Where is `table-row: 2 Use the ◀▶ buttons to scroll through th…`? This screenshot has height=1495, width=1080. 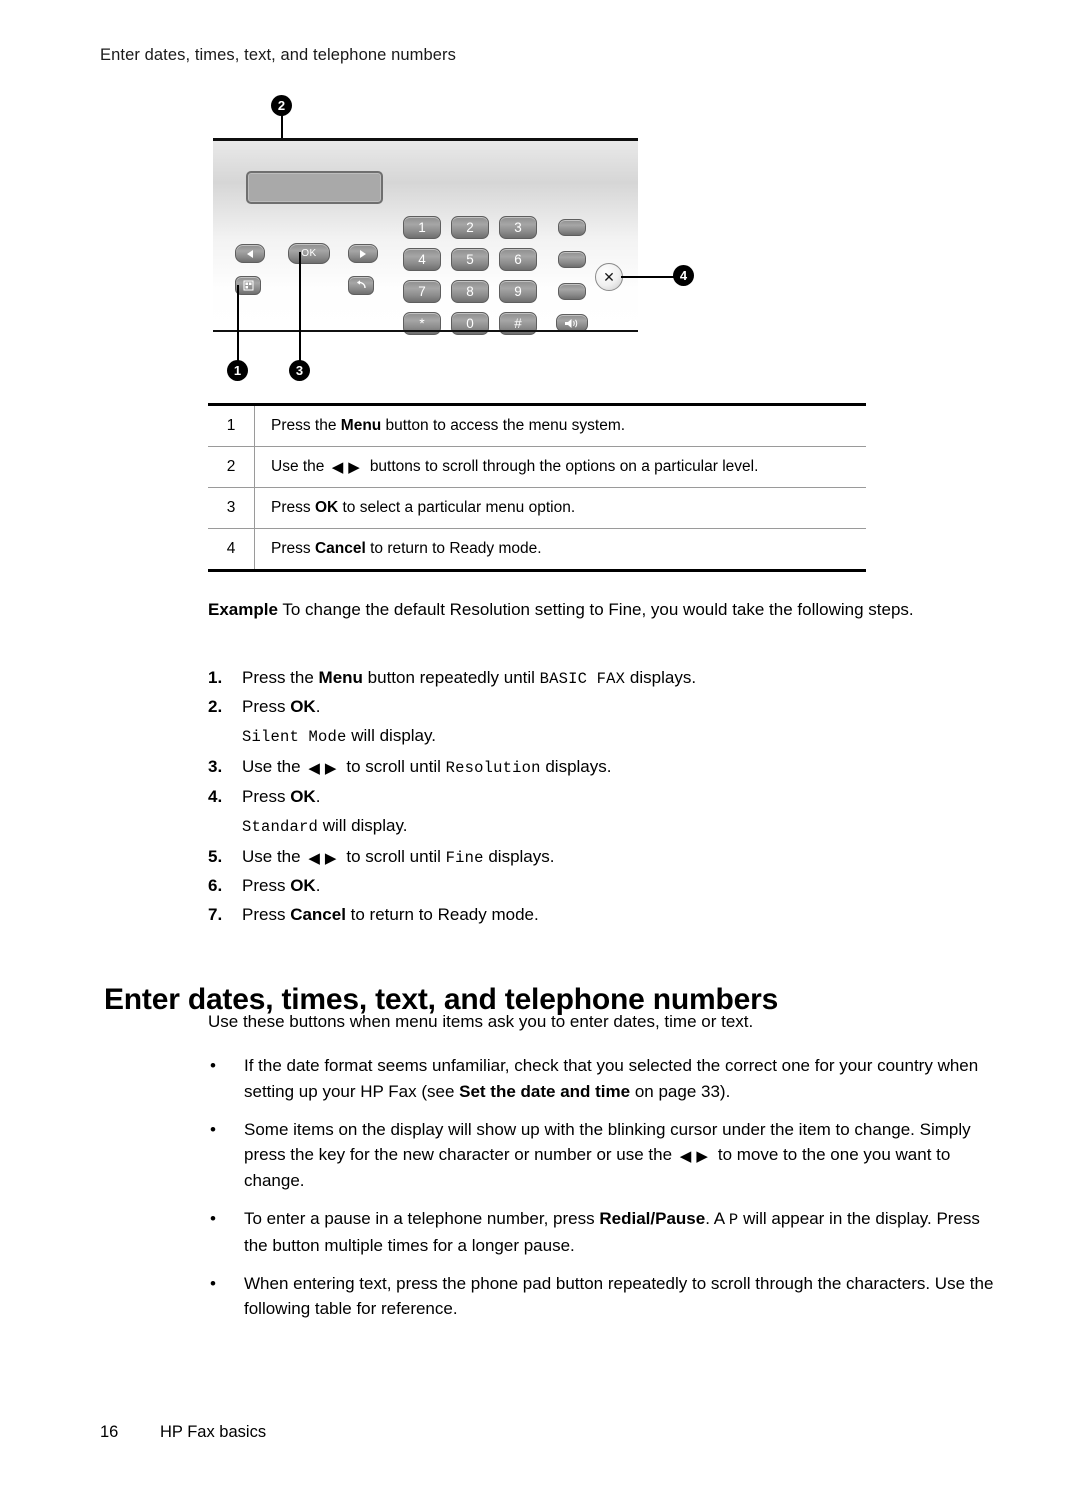 table-row: 2 Use the ◀▶ buttons to scroll through th… is located at coordinates (537, 467).